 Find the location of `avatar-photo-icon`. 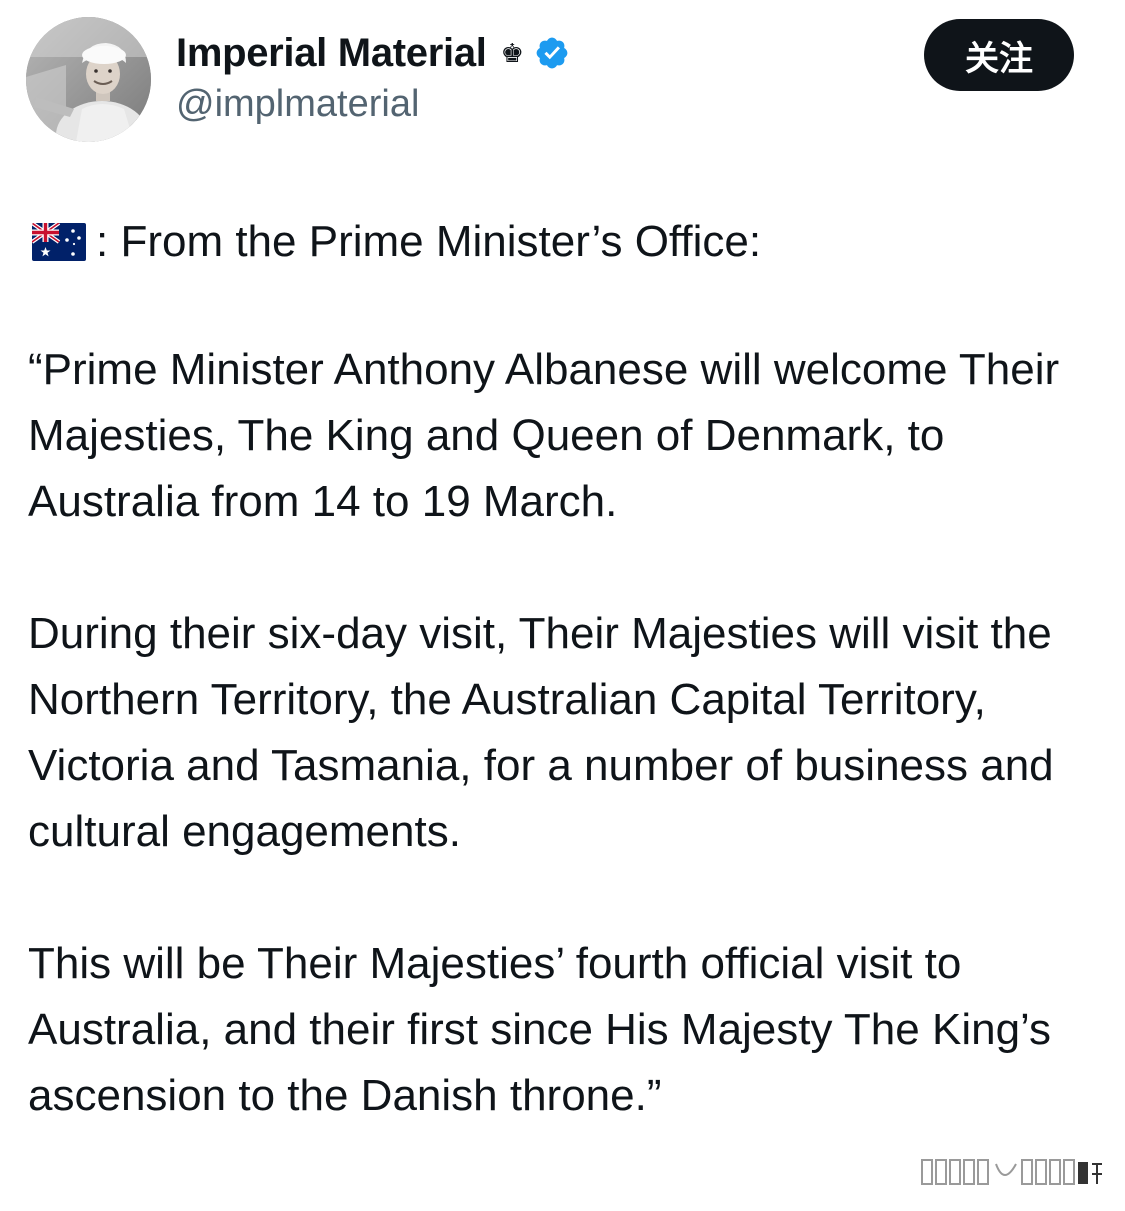

avatar-photo-icon is located at coordinates (88, 79).